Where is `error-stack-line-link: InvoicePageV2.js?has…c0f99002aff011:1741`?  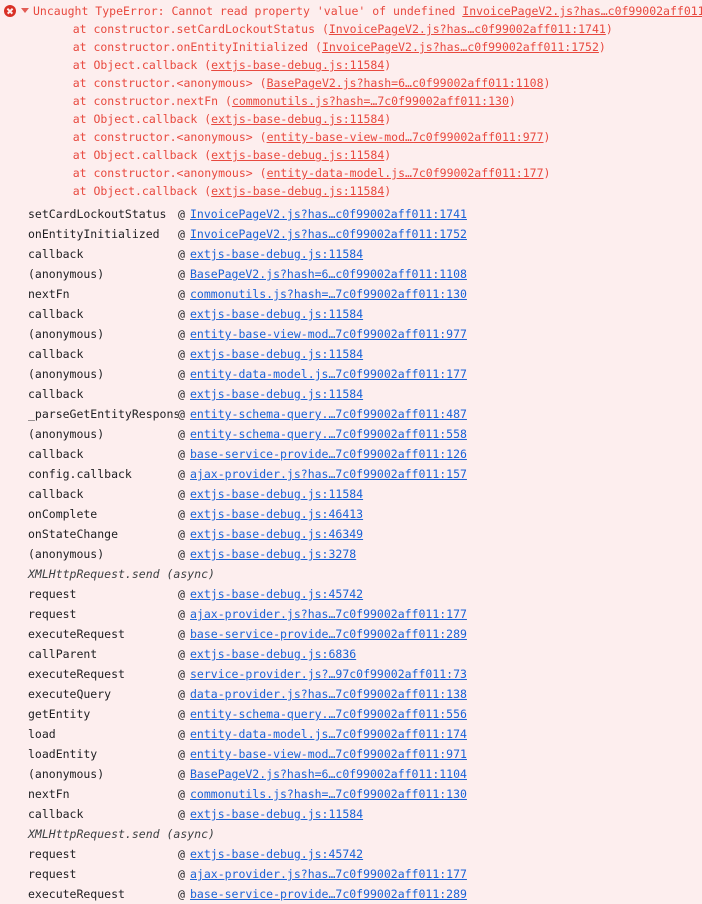
error-stack-line-link: InvoicePageV2.js?has…c0f99002aff011:1741 is located at coordinates (467, 29).